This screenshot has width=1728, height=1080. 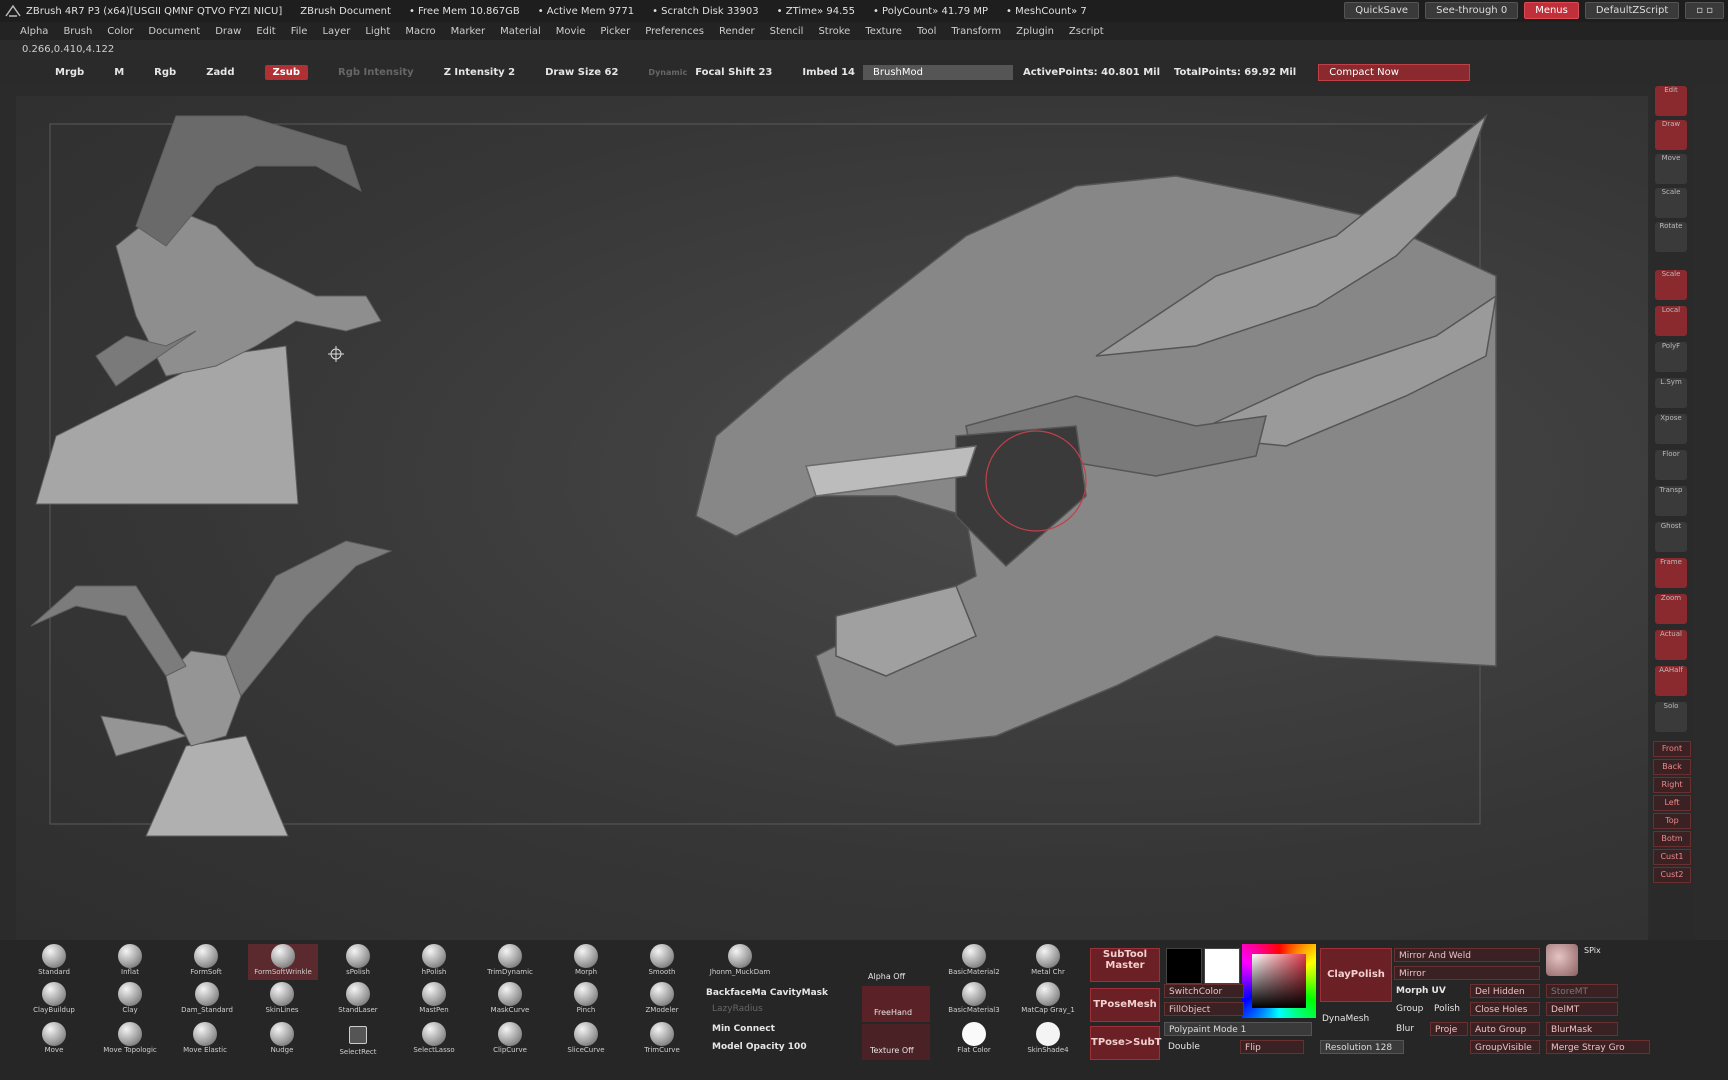 What do you see at coordinates (1671, 285) in the screenshot?
I see `scale-view-button: Scale` at bounding box center [1671, 285].